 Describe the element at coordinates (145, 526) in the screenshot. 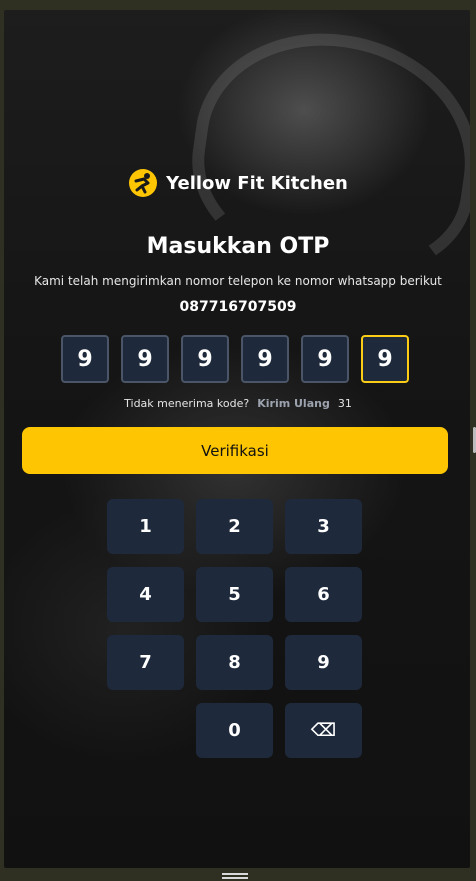

I see `keypad-key-1: 1` at that location.